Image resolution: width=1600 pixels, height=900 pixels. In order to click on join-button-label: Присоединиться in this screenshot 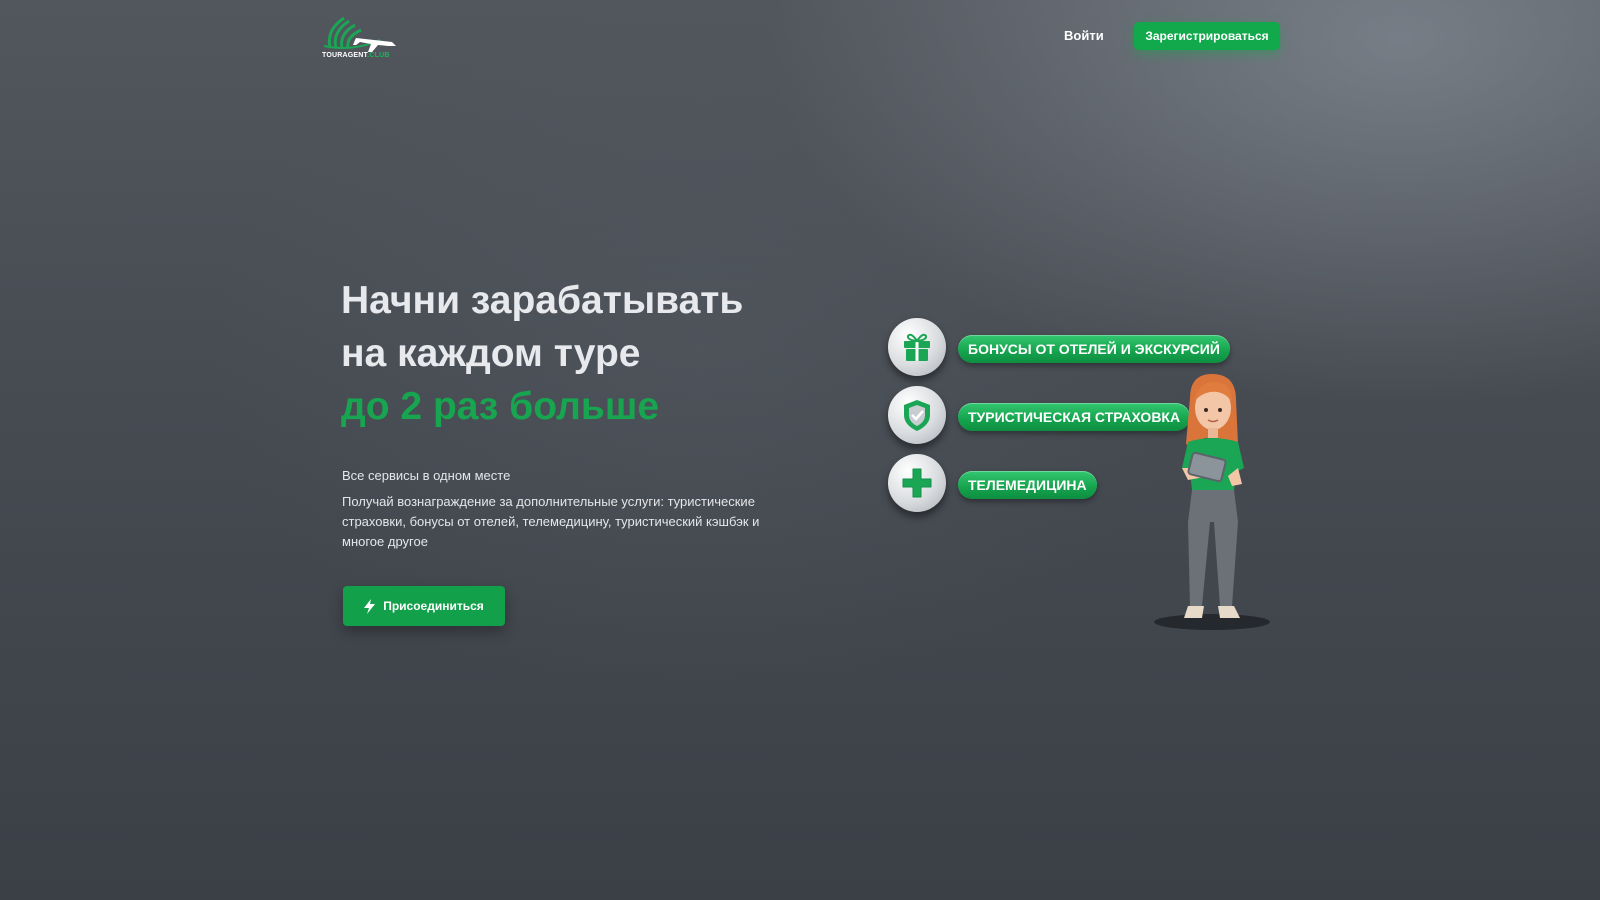, I will do `click(433, 606)`.